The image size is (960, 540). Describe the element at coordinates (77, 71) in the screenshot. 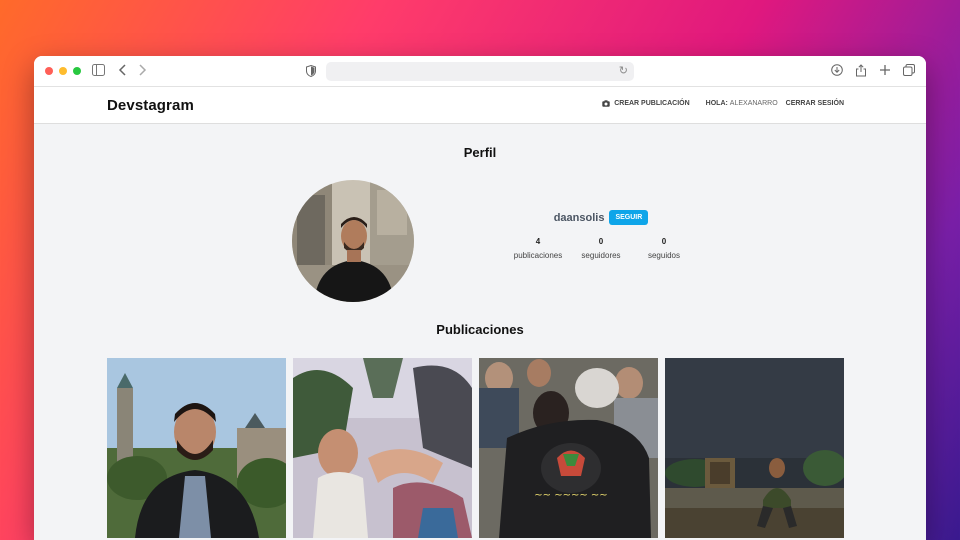

I see `zoom-window-button` at that location.